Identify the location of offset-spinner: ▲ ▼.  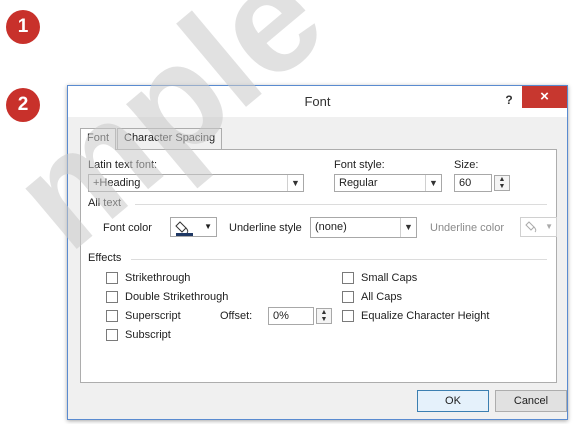
(324, 316).